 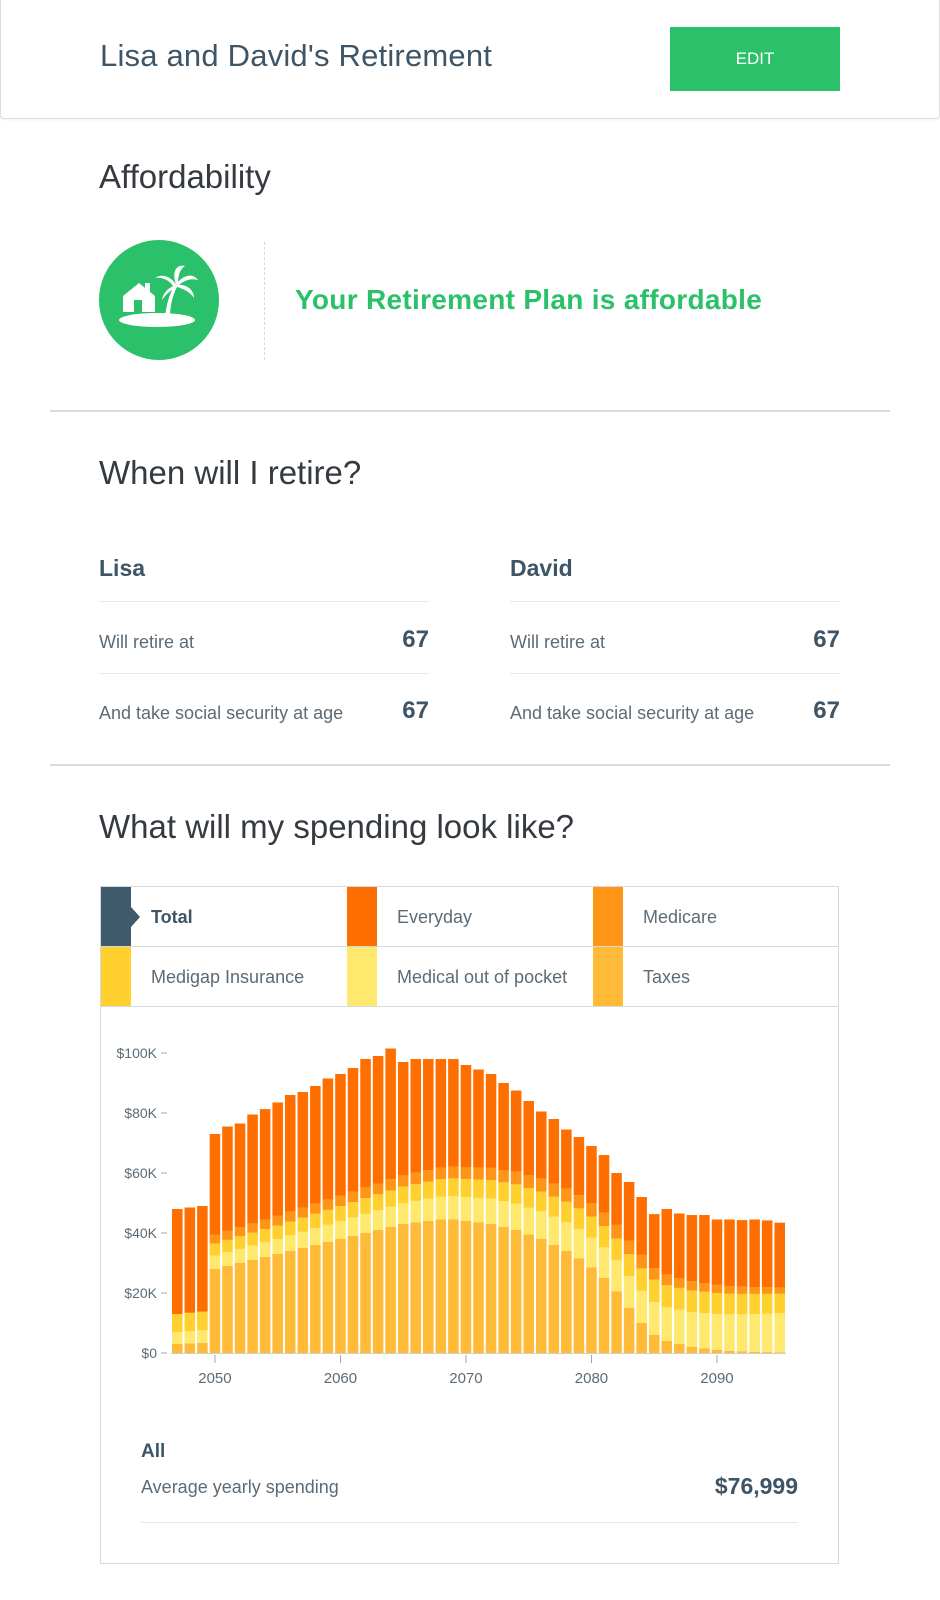 What do you see at coordinates (185, 176) in the screenshot?
I see `affordability-heading: Affordability` at bounding box center [185, 176].